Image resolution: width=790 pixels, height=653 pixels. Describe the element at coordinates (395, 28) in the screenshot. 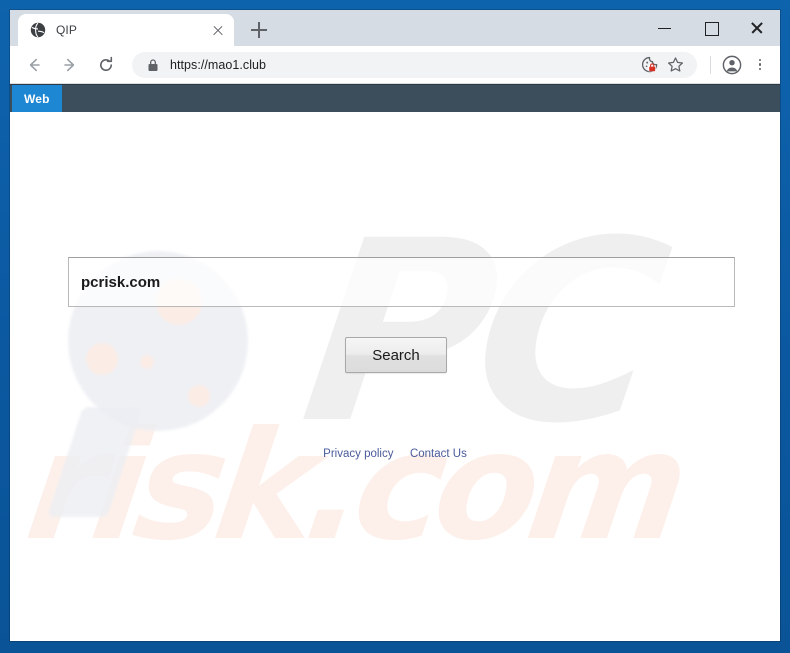

I see `browser-tab-strip: QIP` at that location.